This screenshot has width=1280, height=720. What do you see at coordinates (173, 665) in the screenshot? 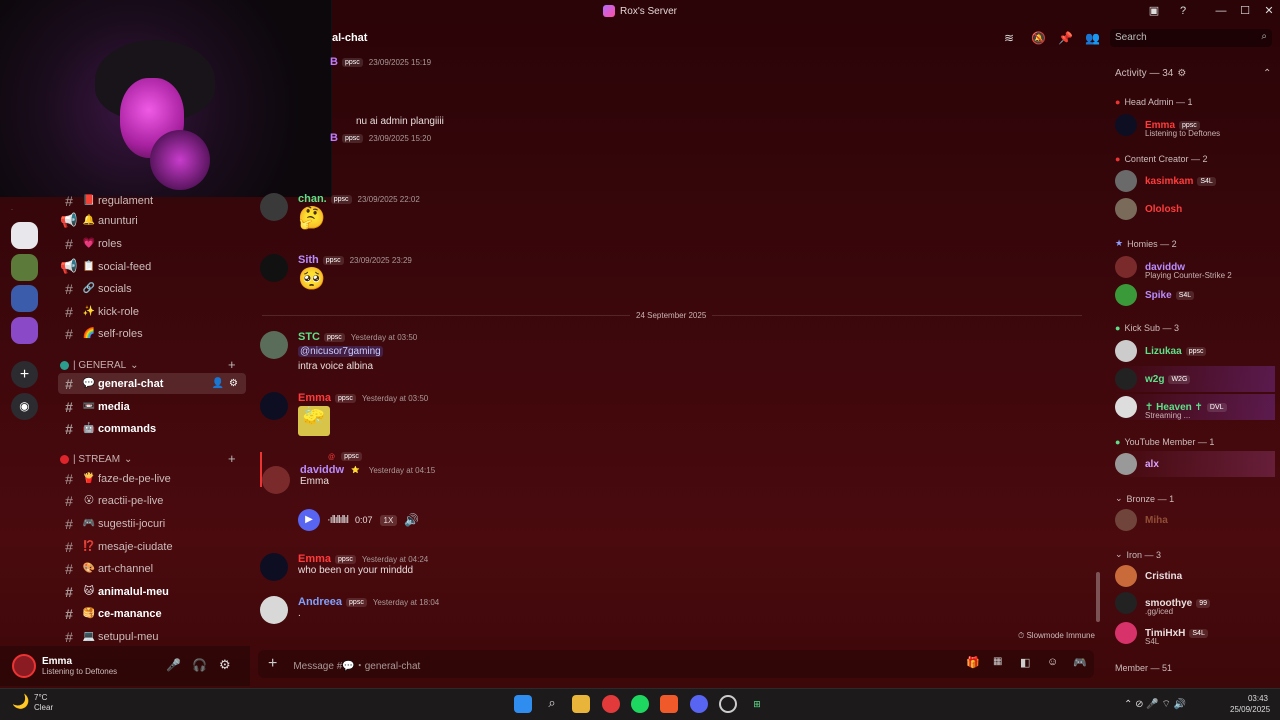
I see `microphone-icon: 🎤` at bounding box center [173, 665].